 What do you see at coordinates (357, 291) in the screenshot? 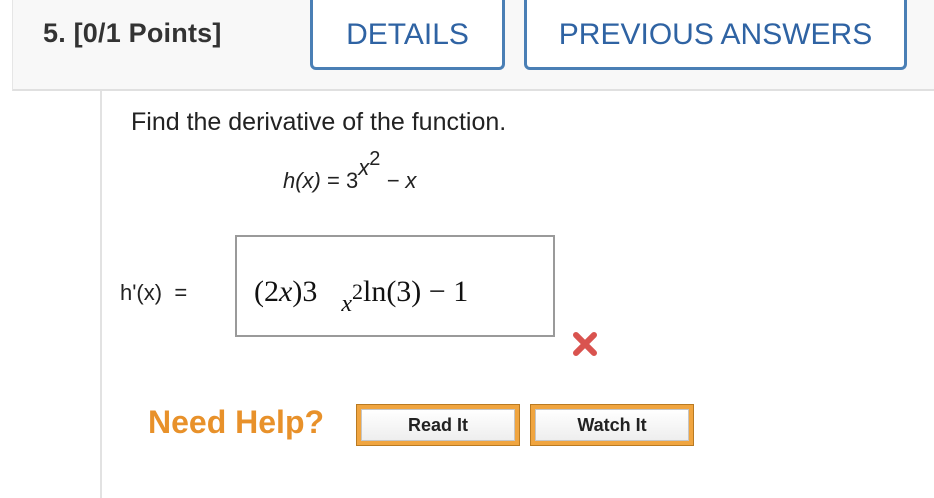
I see `answer-exponent-power: 2` at bounding box center [357, 291].